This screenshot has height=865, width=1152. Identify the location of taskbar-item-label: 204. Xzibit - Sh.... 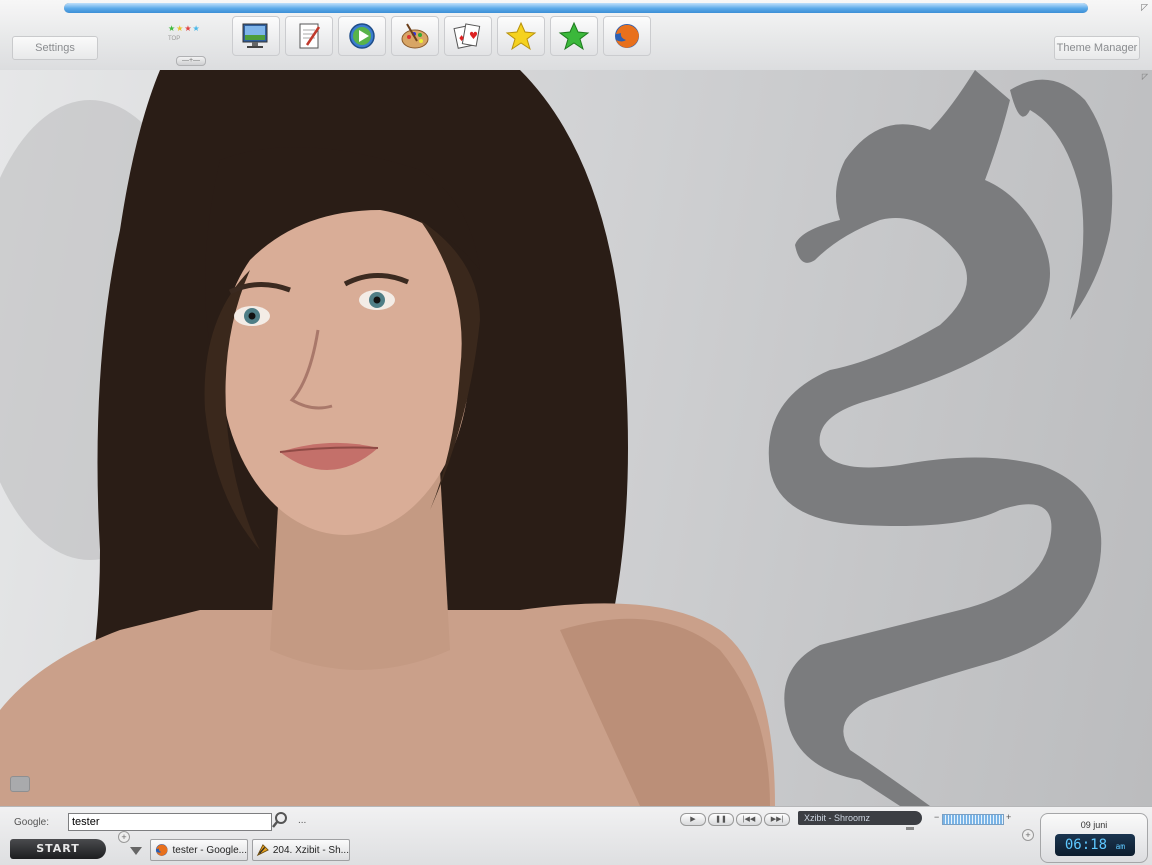
(310, 850).